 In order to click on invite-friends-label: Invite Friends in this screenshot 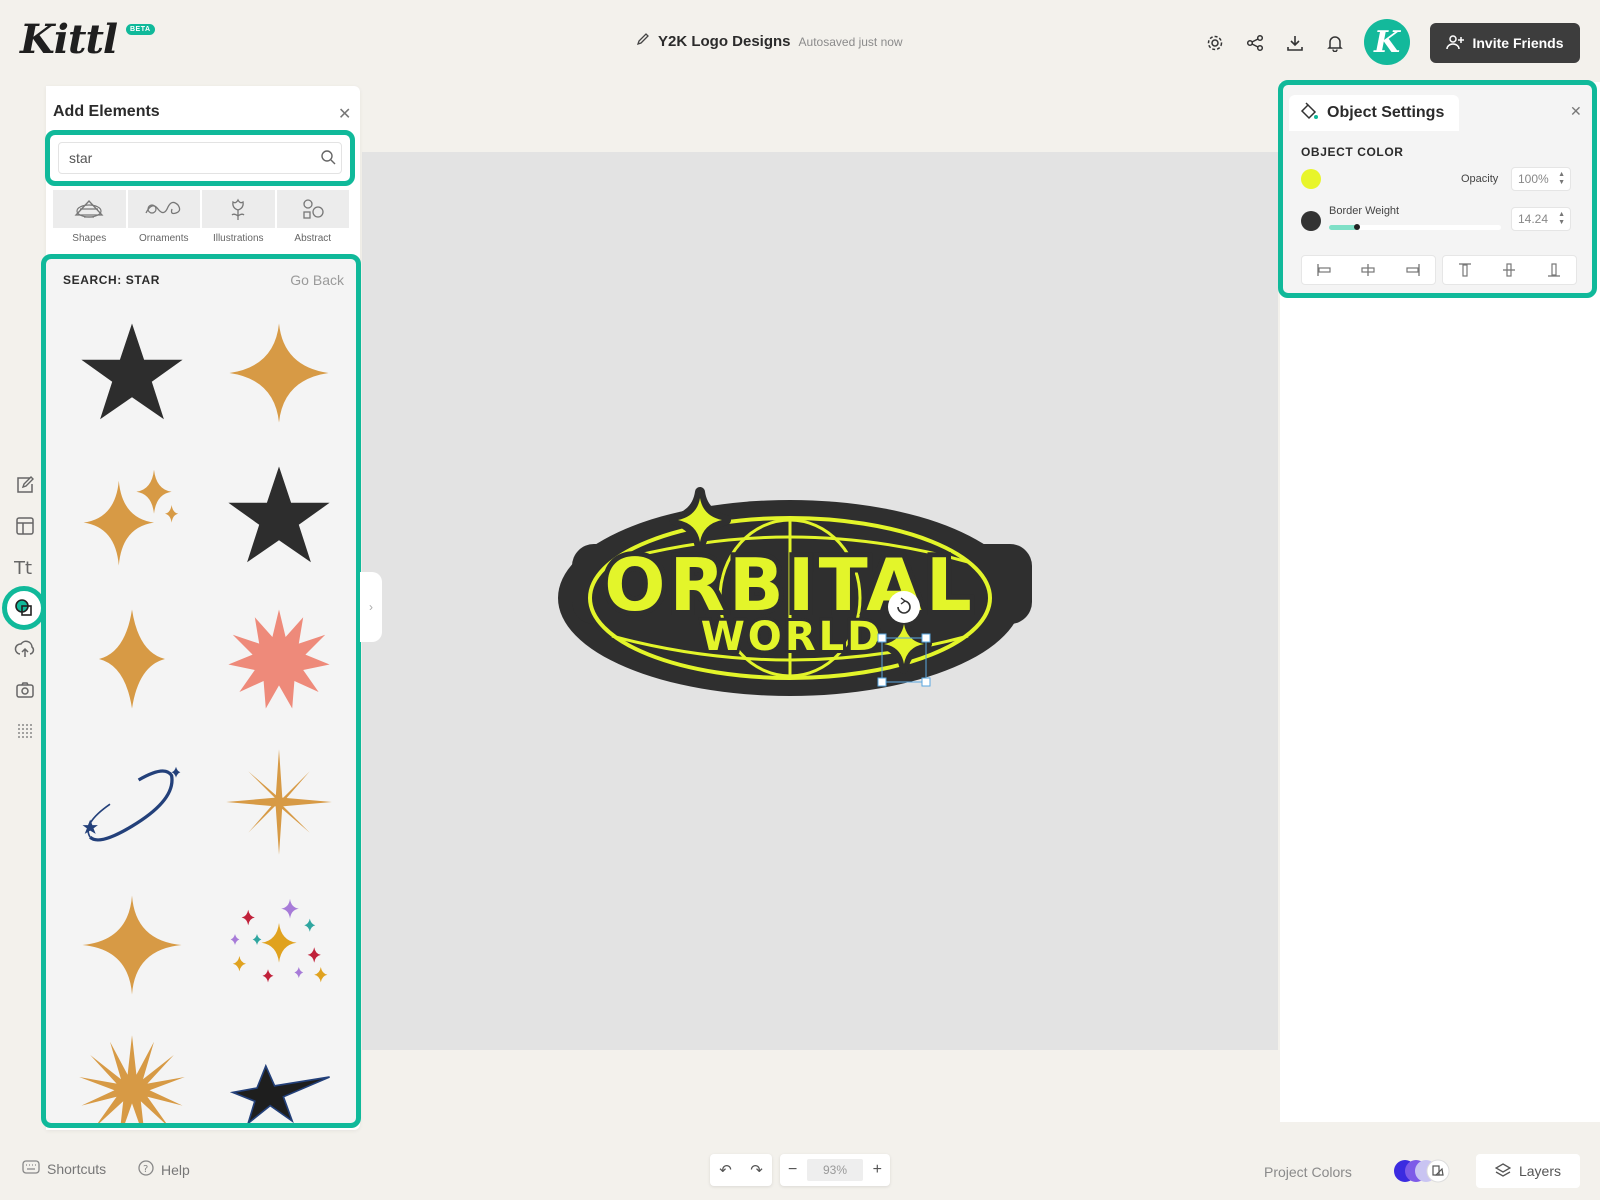, I will do `click(1518, 43)`.